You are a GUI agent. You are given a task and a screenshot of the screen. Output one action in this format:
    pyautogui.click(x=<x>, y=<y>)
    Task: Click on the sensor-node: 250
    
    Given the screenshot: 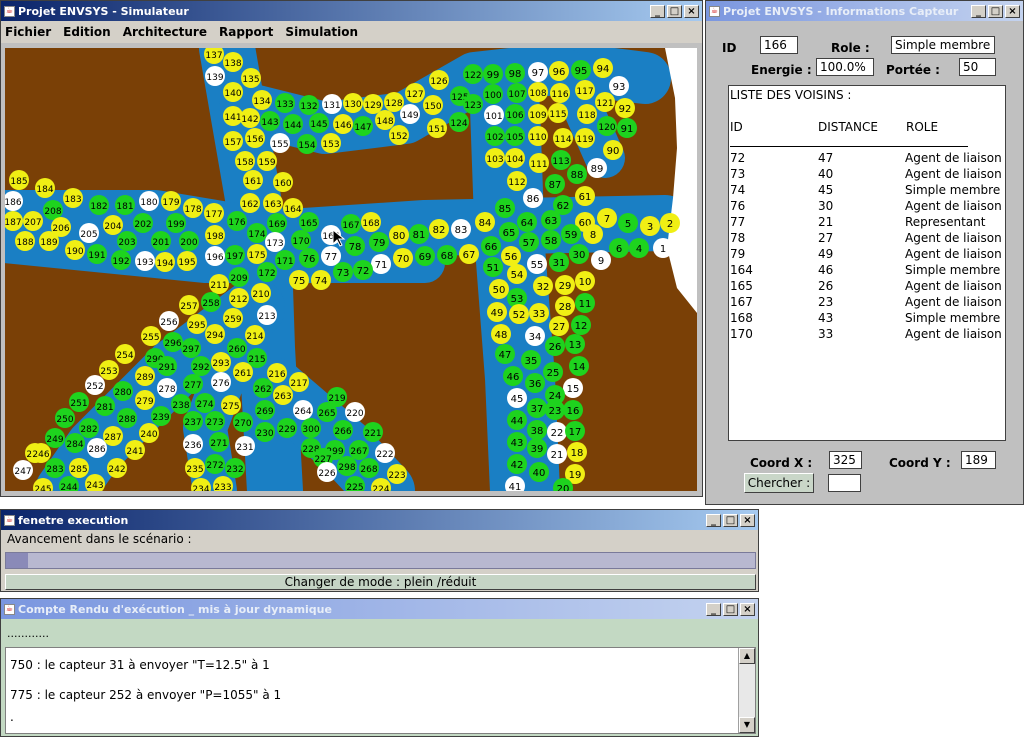 What is the action you would take?
    pyautogui.click(x=65, y=418)
    